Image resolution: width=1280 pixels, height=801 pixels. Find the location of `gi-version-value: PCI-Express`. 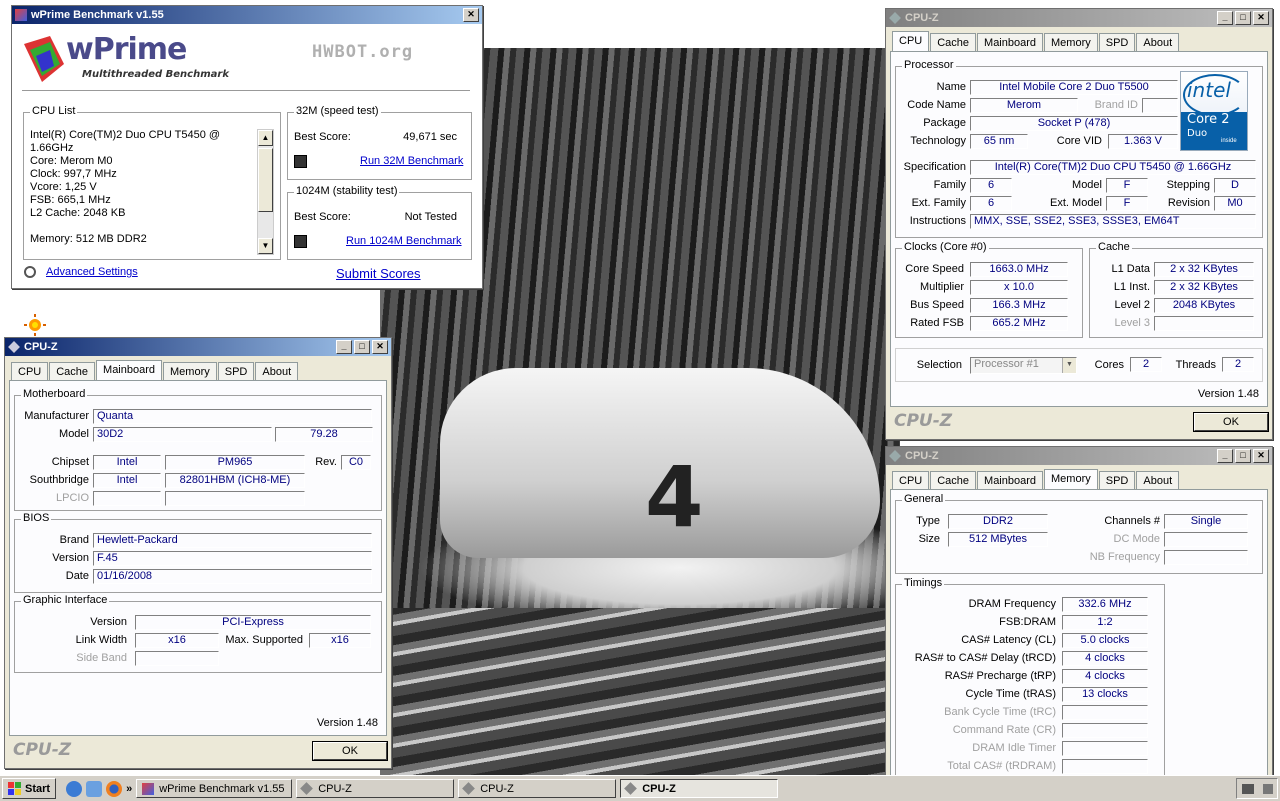

gi-version-value: PCI-Express is located at coordinates (253, 622).